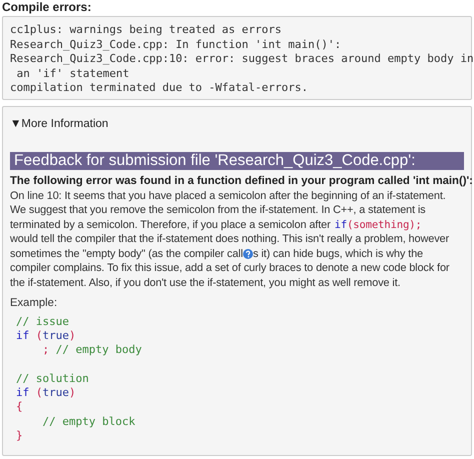  I want to click on console-line: Research_Quiz3_Code.cpp: In function 'int main()':, so click(176, 45).